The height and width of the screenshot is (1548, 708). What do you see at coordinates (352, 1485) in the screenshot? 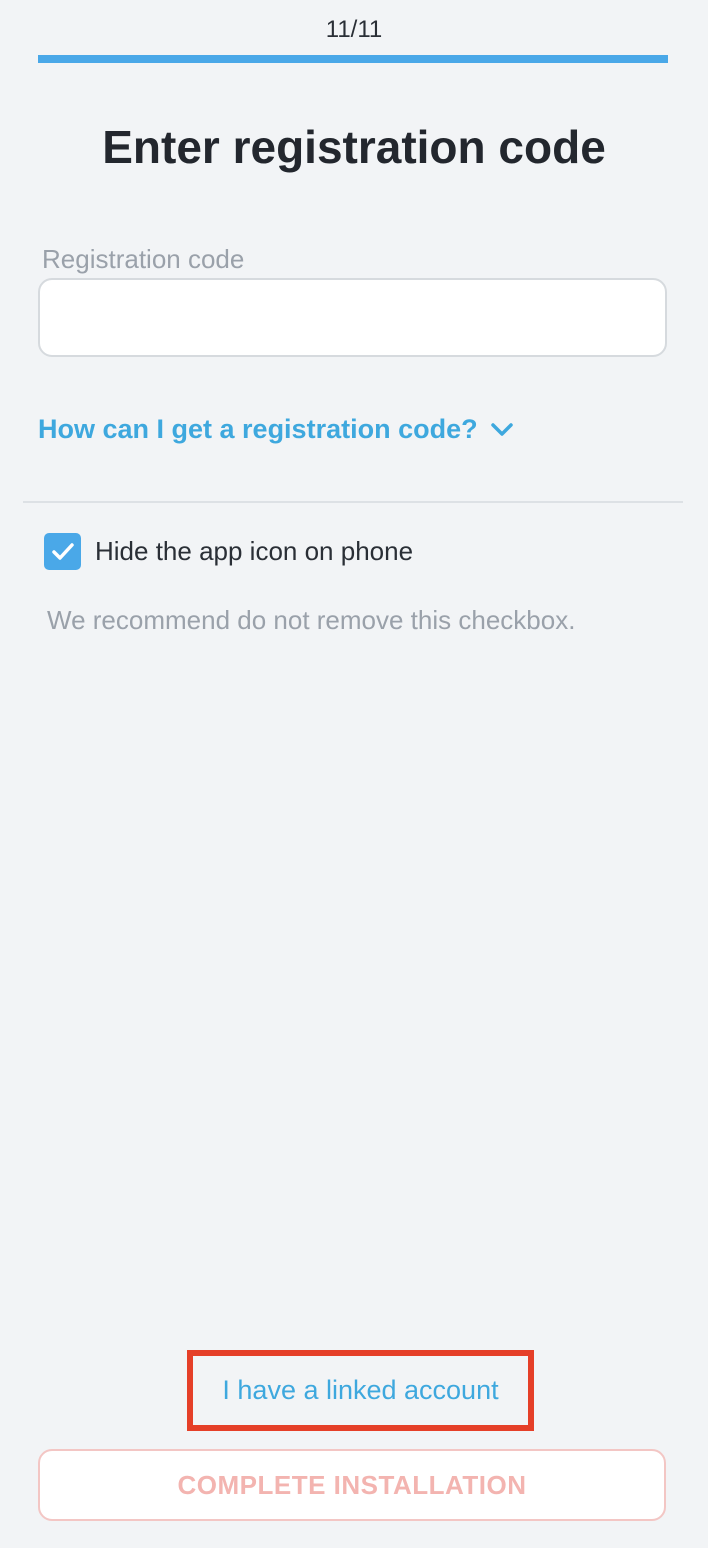
I see `complete-installation-button: COMPLETE INSTALLATION` at bounding box center [352, 1485].